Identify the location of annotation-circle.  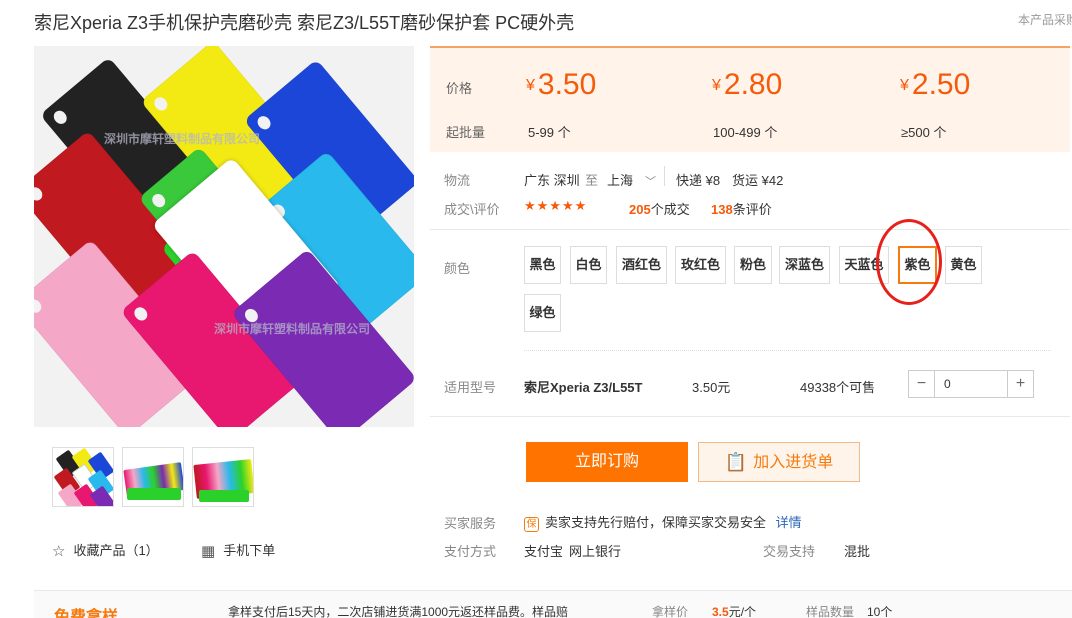
(909, 262).